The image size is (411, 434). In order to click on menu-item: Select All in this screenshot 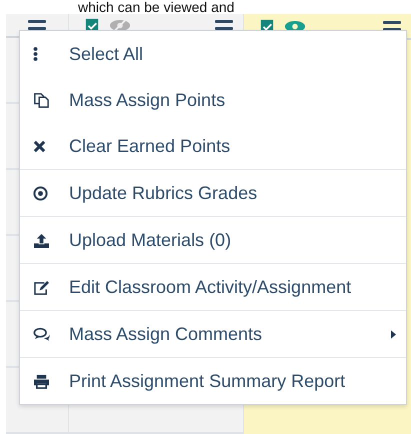, I will do `click(213, 54)`.